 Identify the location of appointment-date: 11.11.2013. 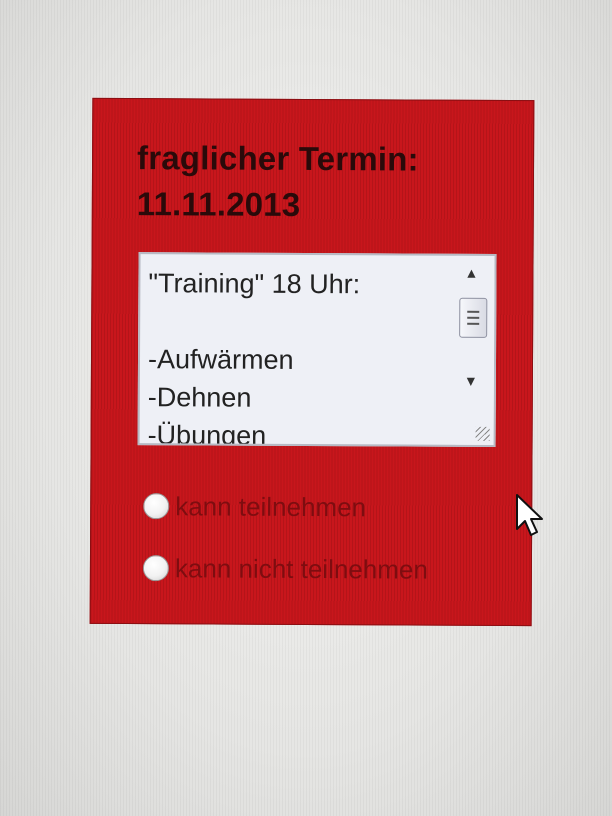
(218, 204).